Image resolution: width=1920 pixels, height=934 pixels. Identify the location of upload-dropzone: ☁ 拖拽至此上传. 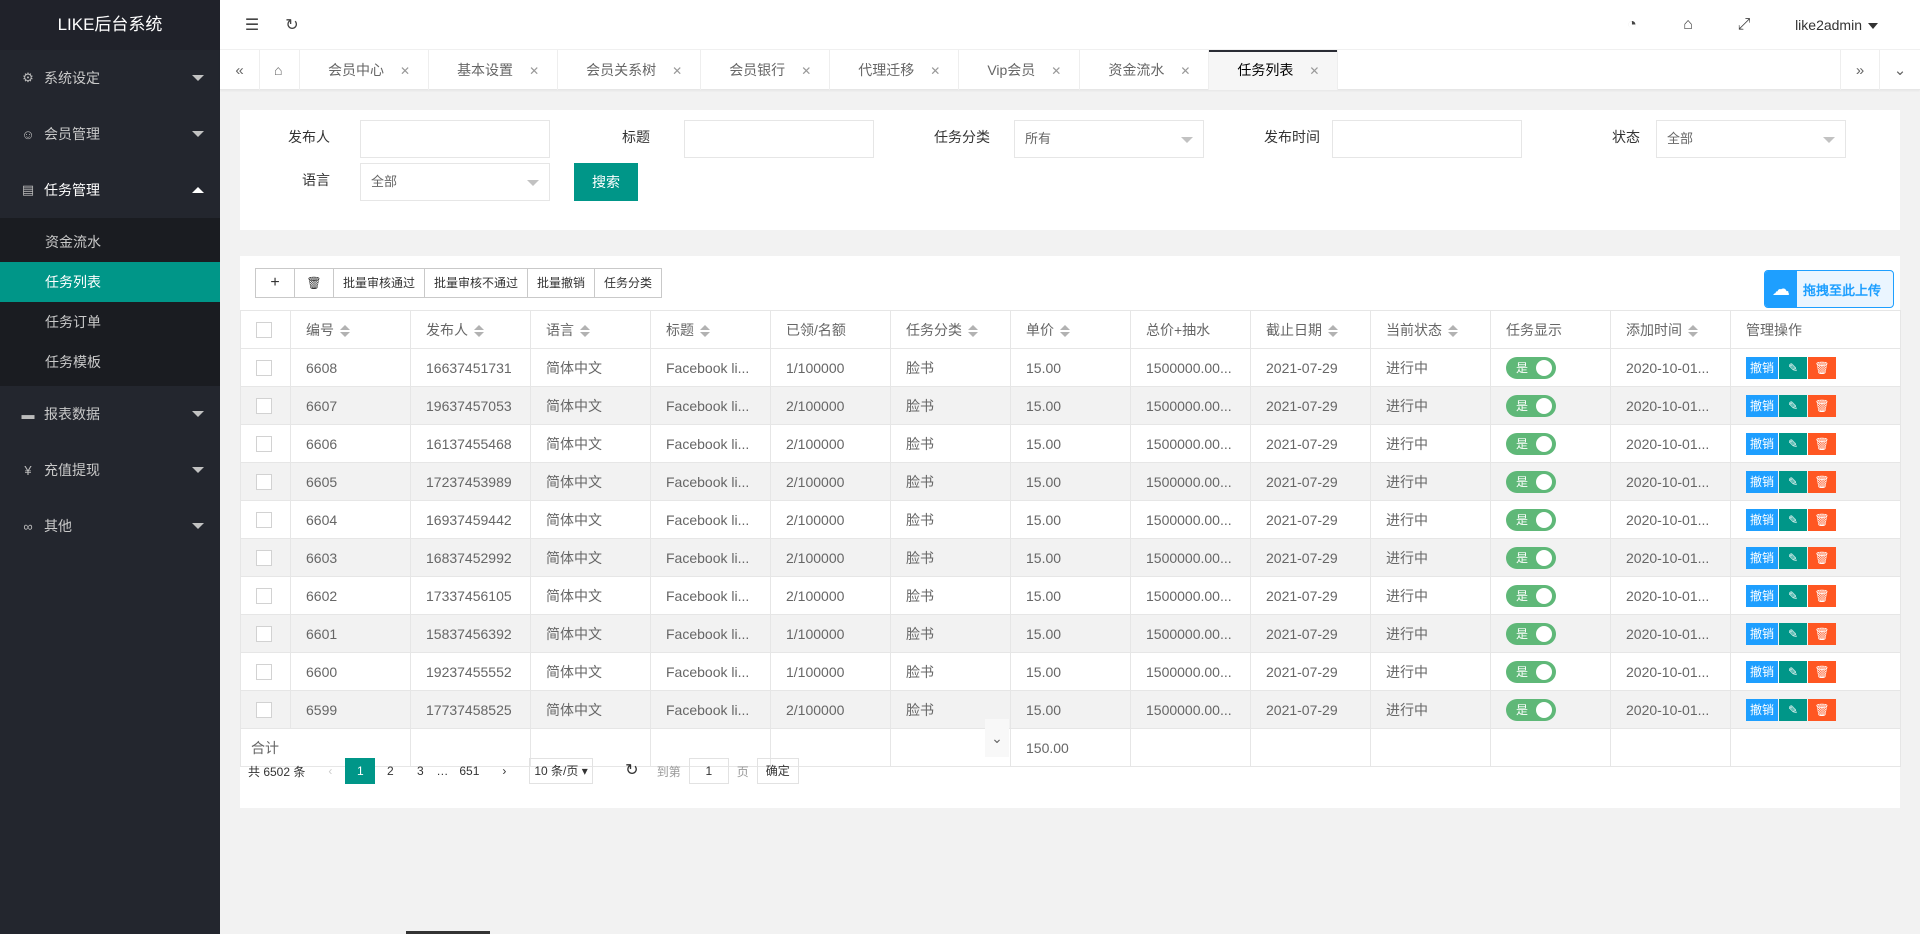
(1829, 289).